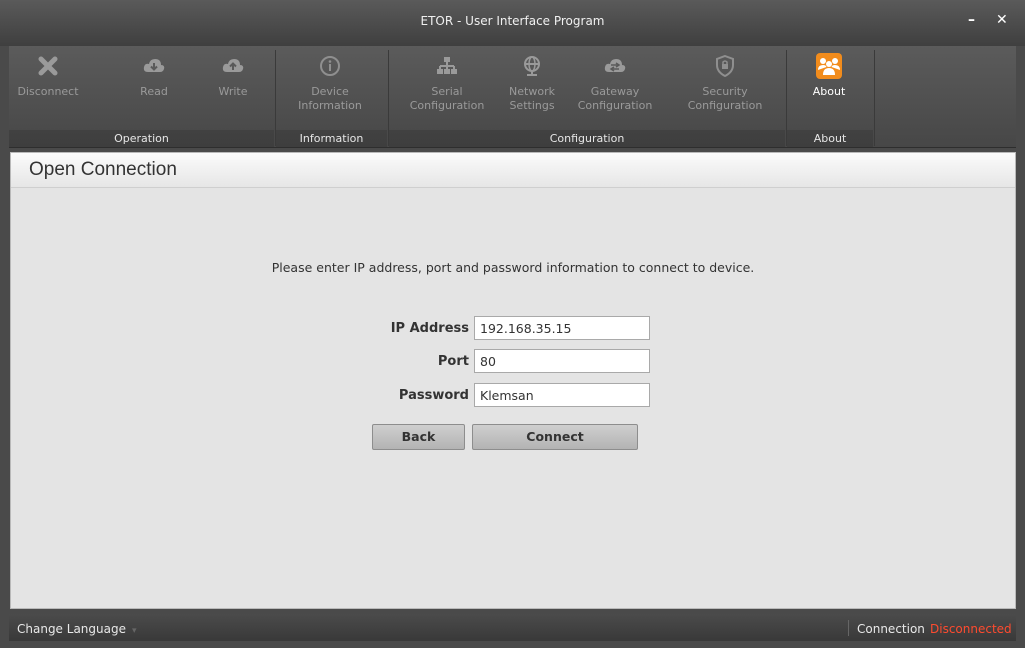 This screenshot has width=1025, height=648. Describe the element at coordinates (725, 66) in the screenshot. I see `shield-icon` at that location.